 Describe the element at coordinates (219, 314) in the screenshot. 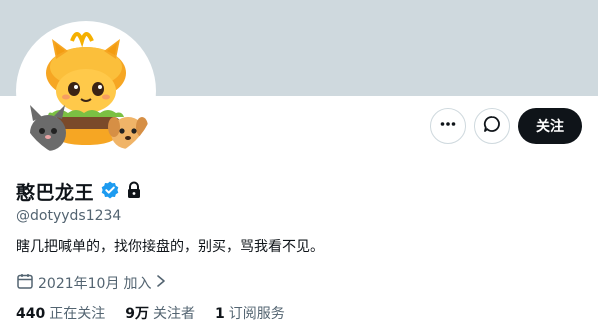

I see `stat-value: 1` at that location.